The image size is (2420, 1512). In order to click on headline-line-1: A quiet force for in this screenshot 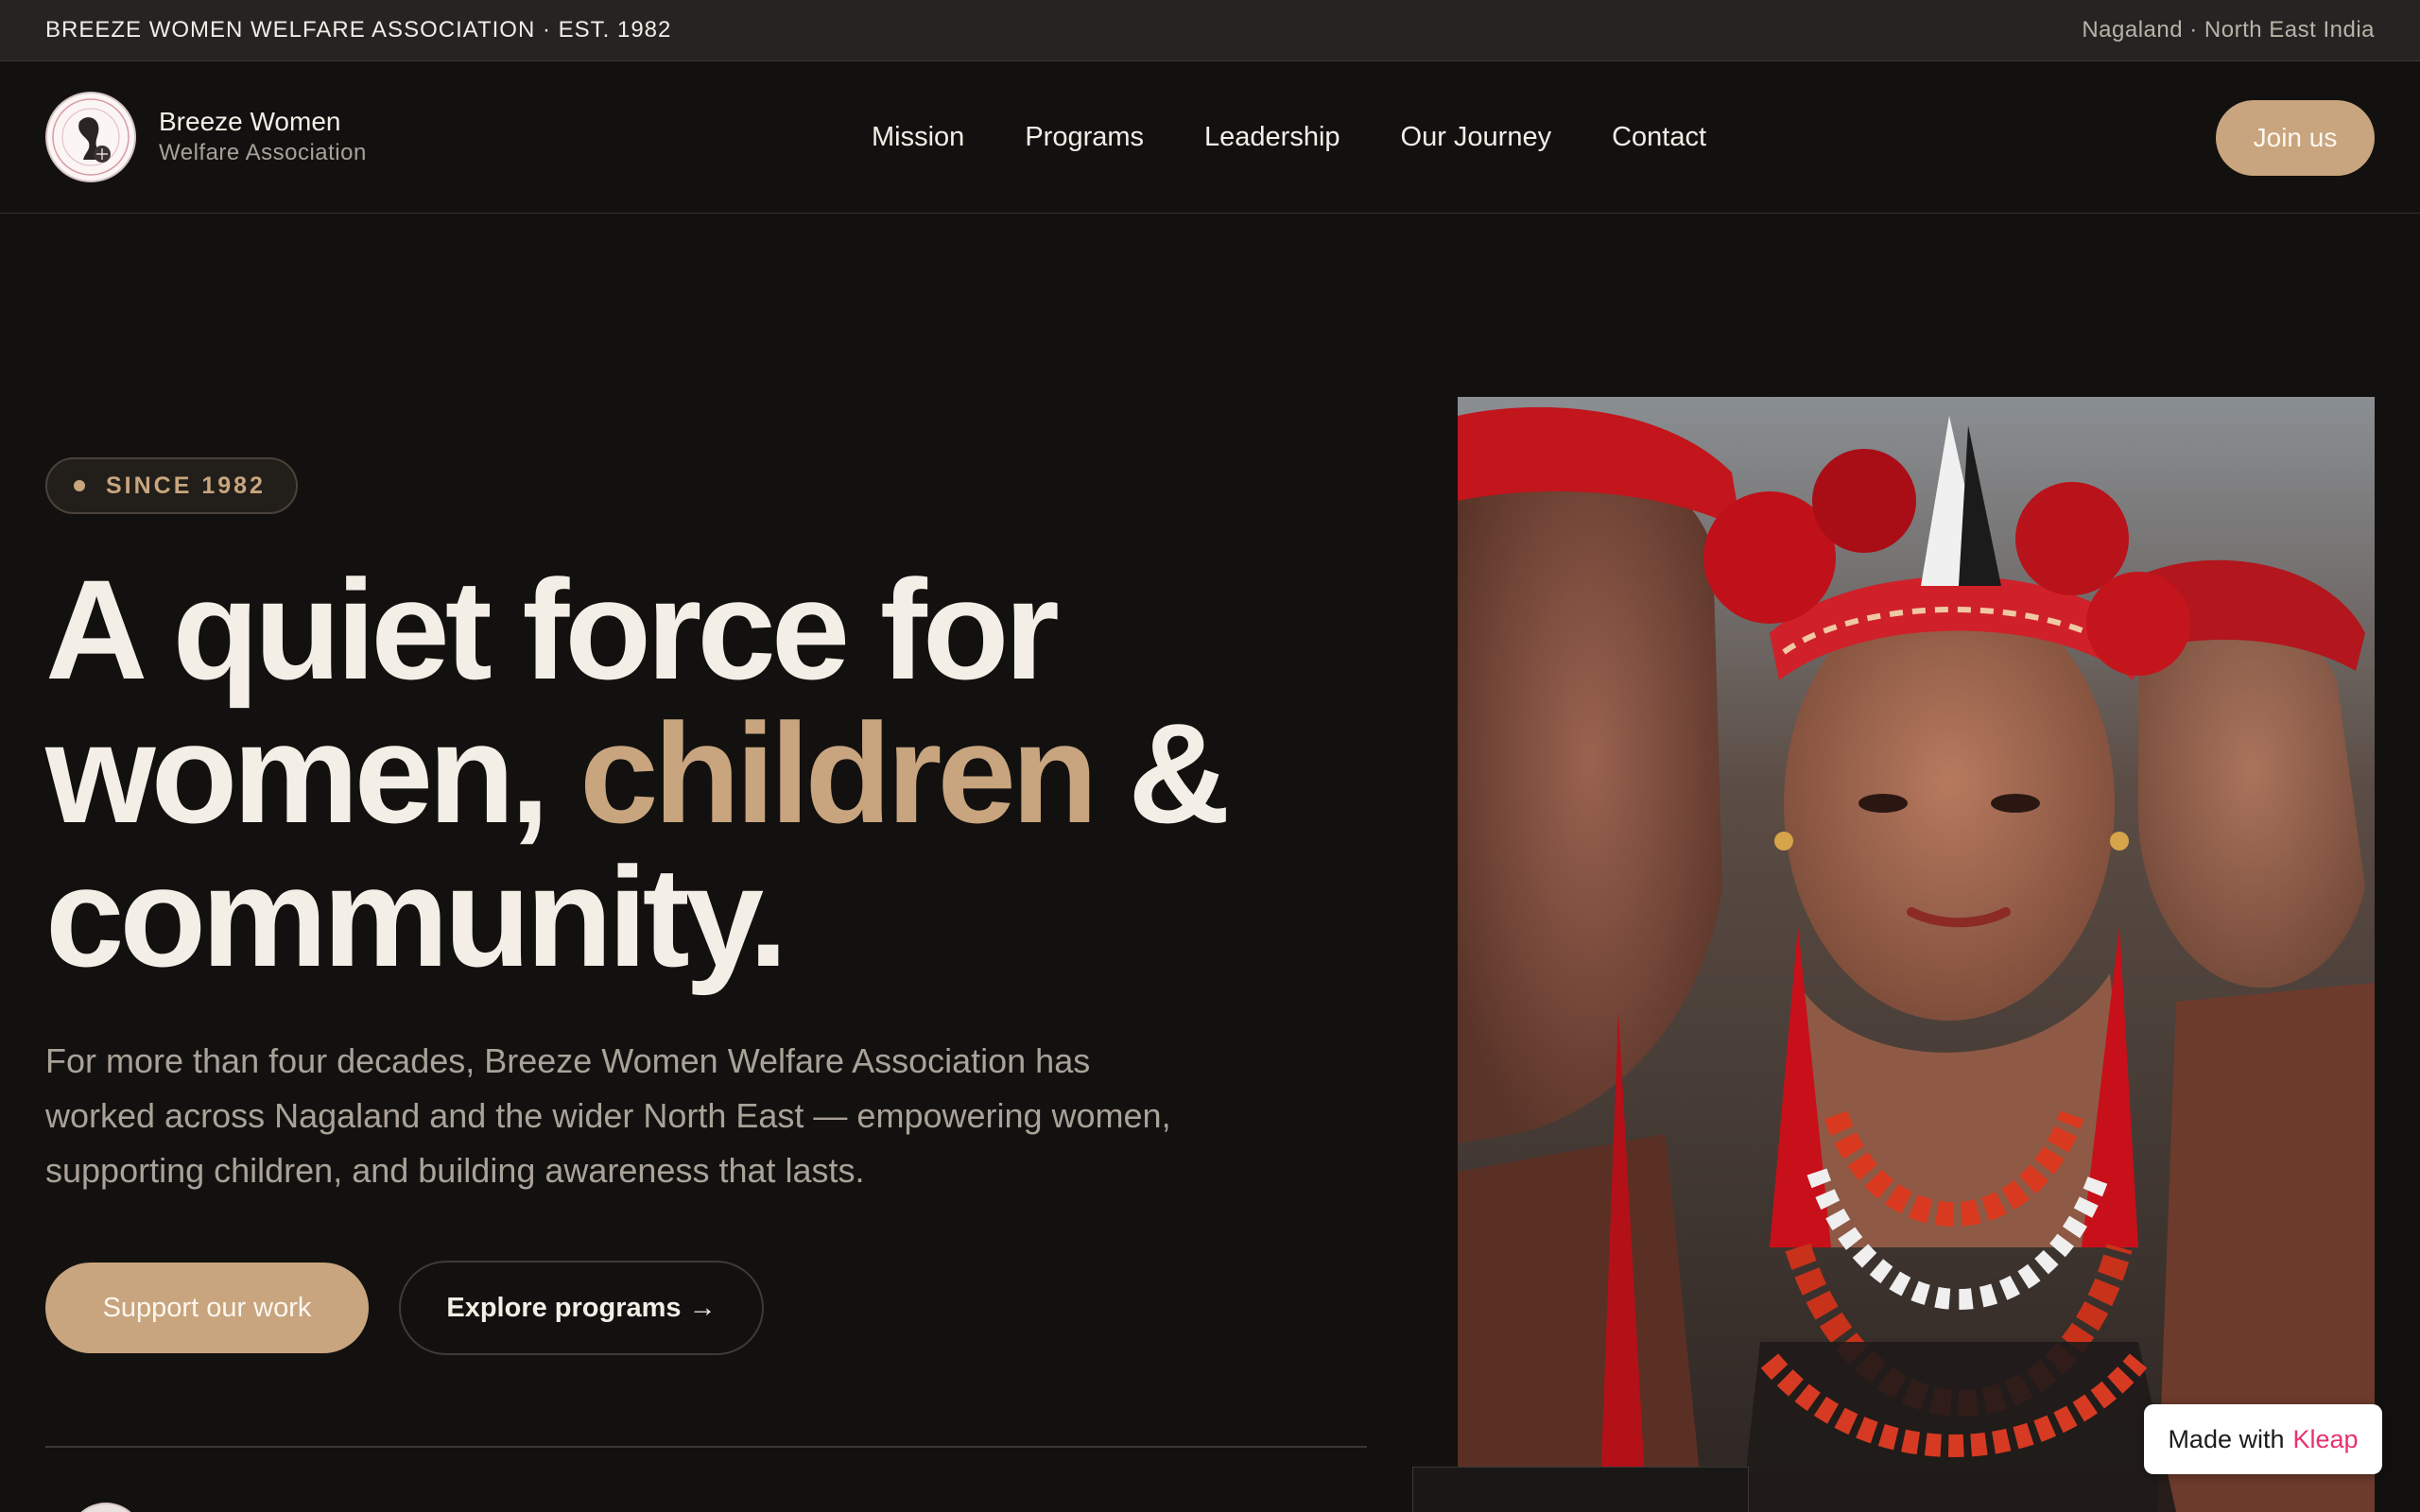, I will do `click(552, 629)`.